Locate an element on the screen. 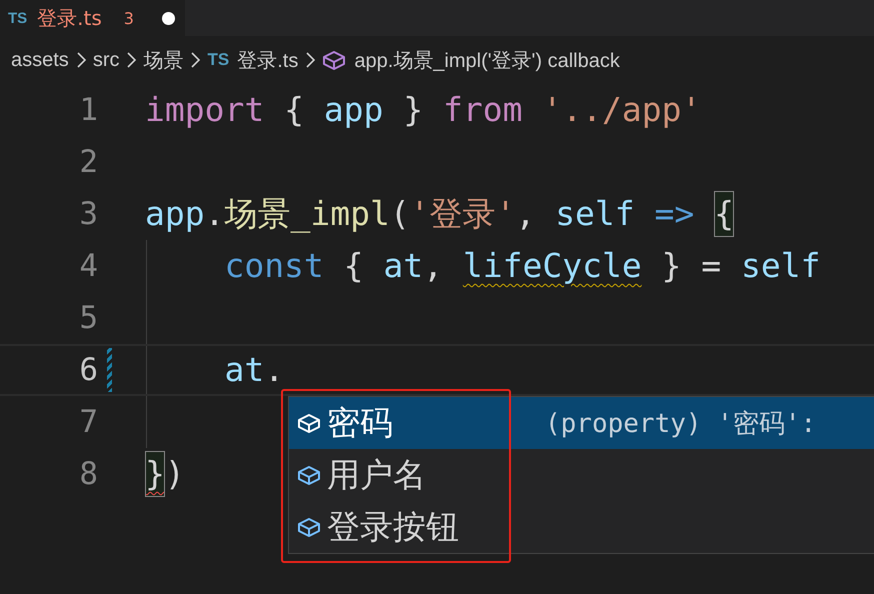  code-line: app.场景_impl('登录', self => { is located at coordinates (439, 214).